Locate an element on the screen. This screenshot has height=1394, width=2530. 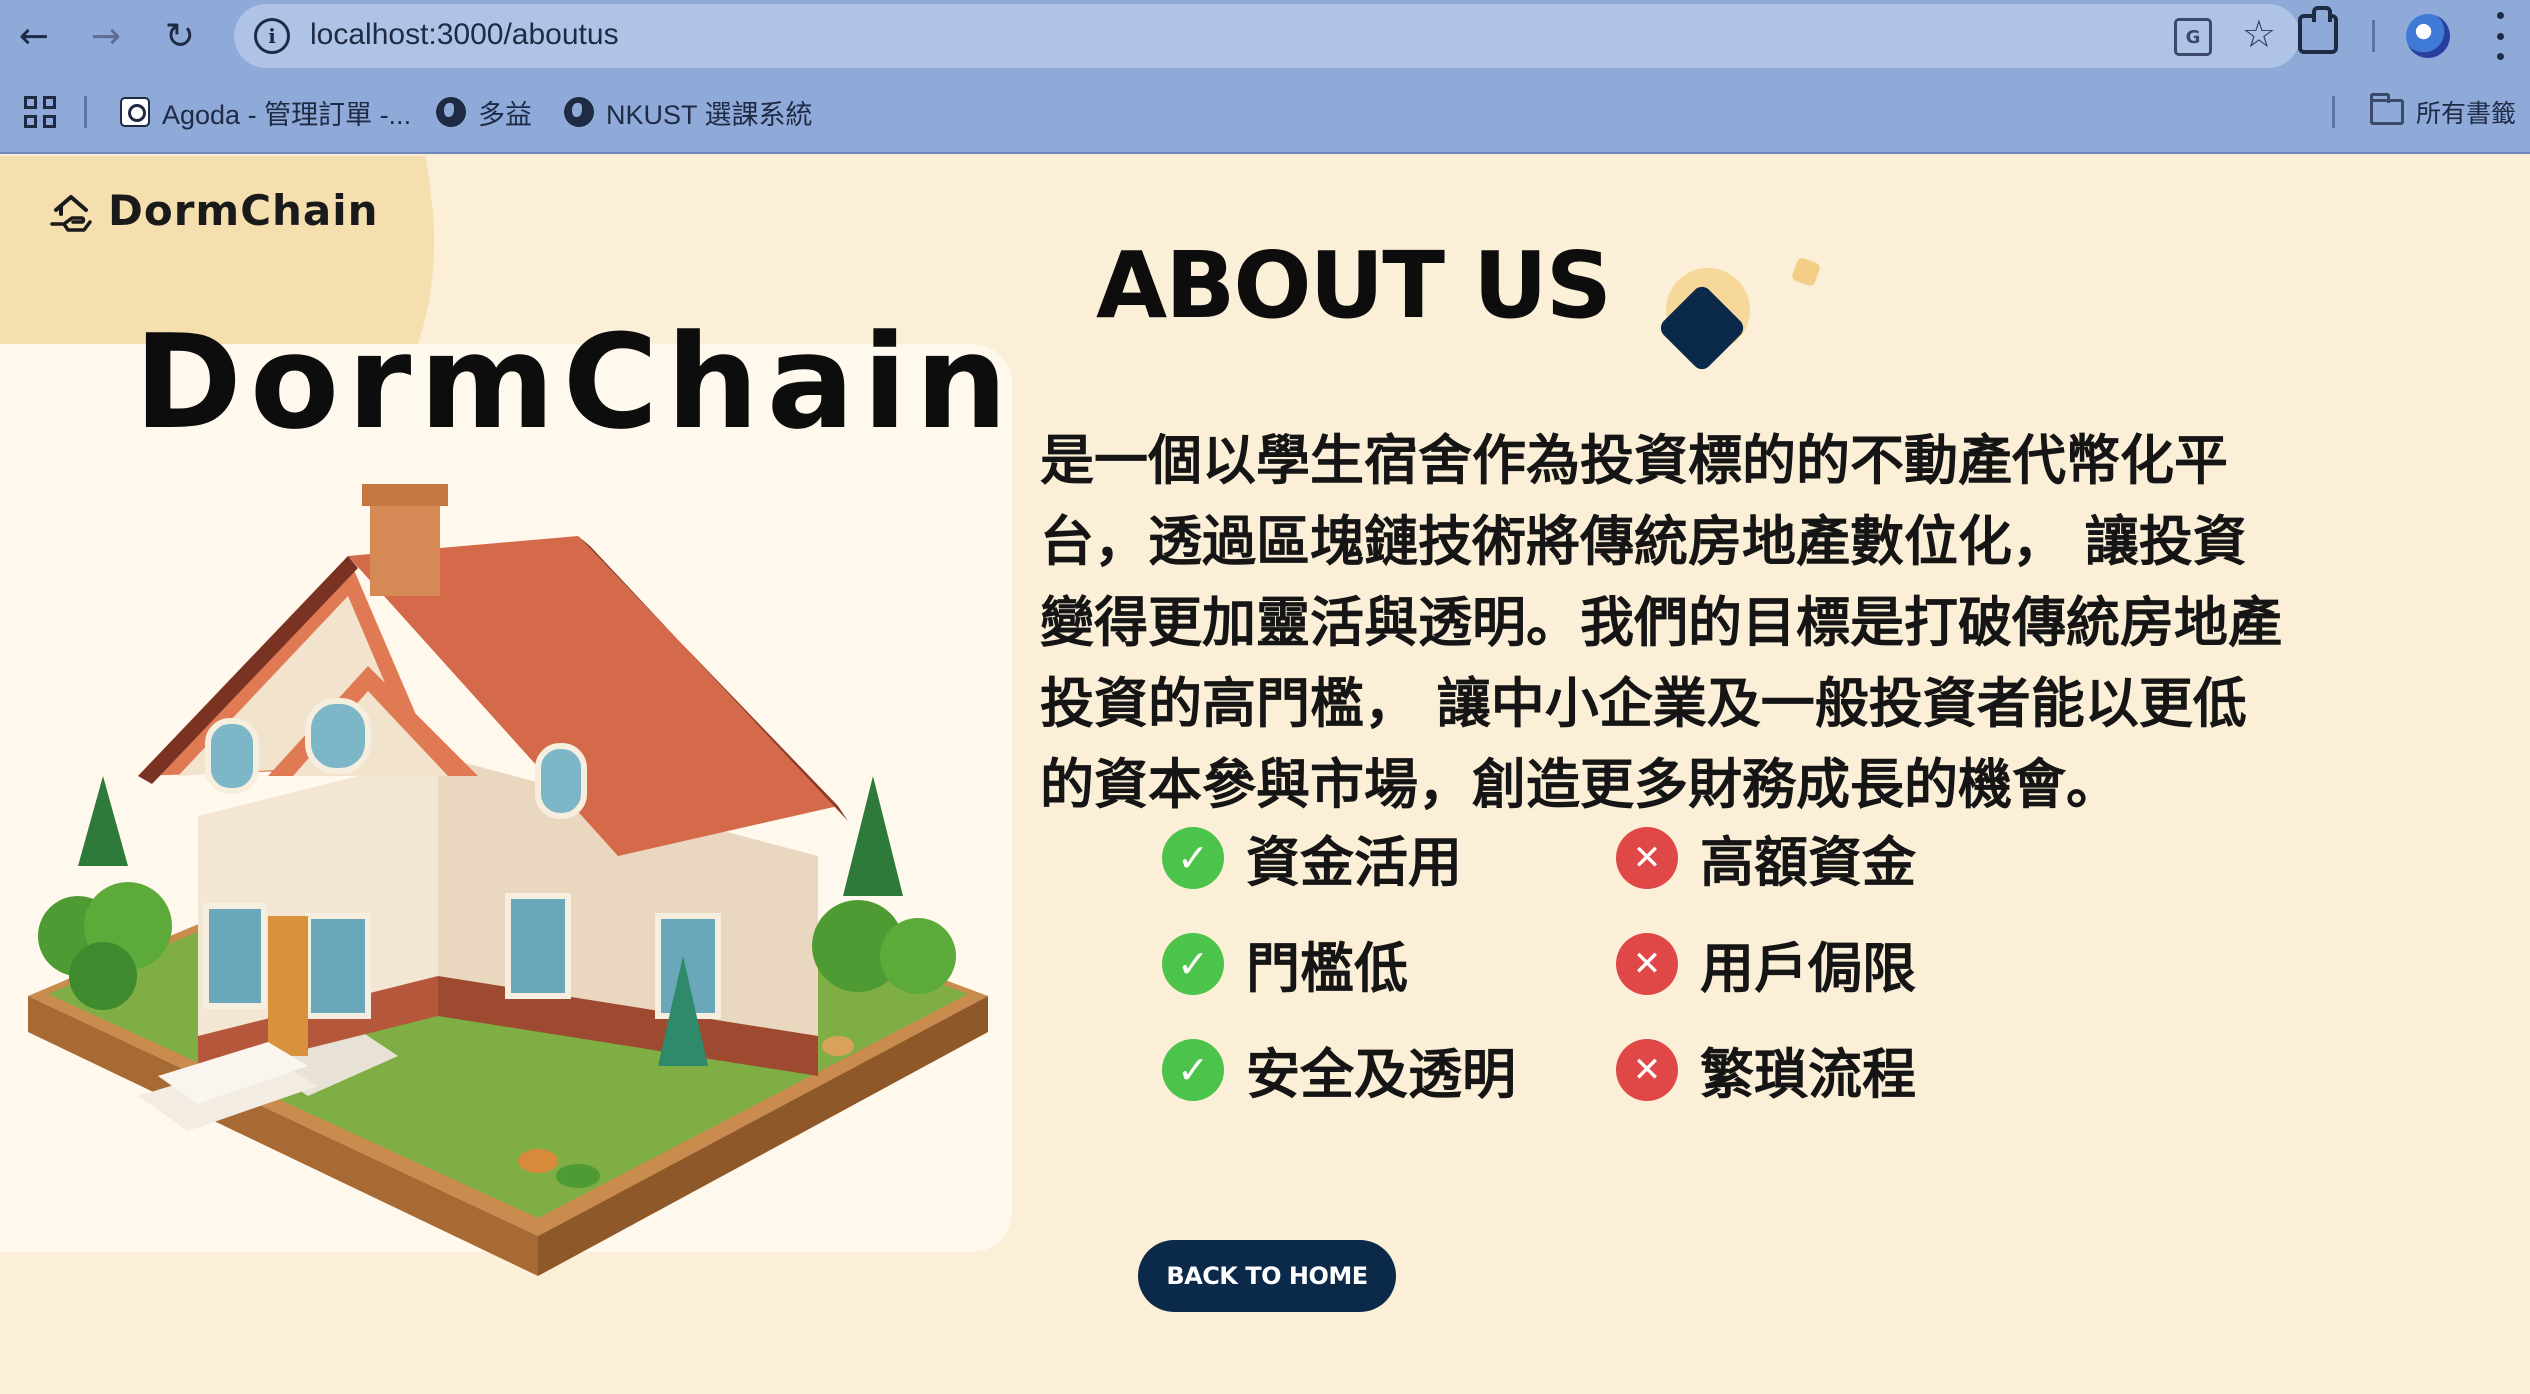
bookmark-nkust: NKUST 選課系統 is located at coordinates (688, 112).